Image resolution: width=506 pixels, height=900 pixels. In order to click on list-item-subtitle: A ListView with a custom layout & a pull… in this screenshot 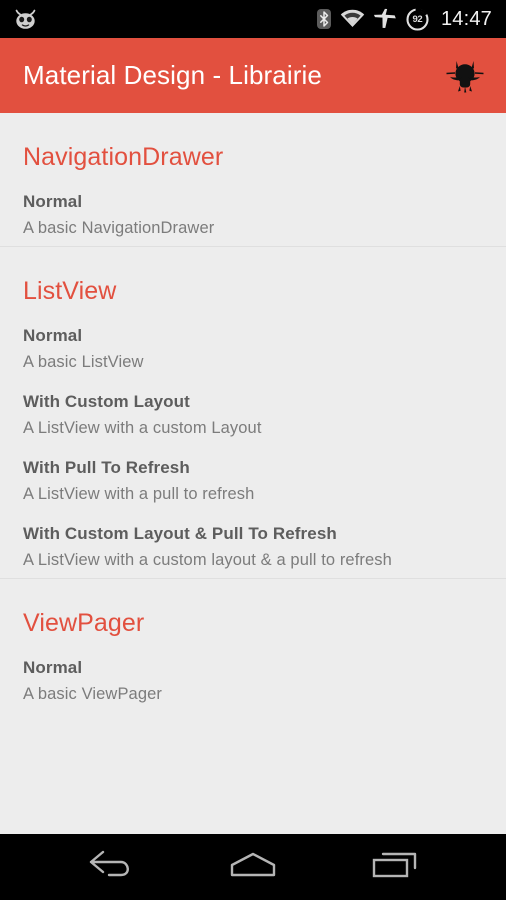, I will do `click(207, 560)`.